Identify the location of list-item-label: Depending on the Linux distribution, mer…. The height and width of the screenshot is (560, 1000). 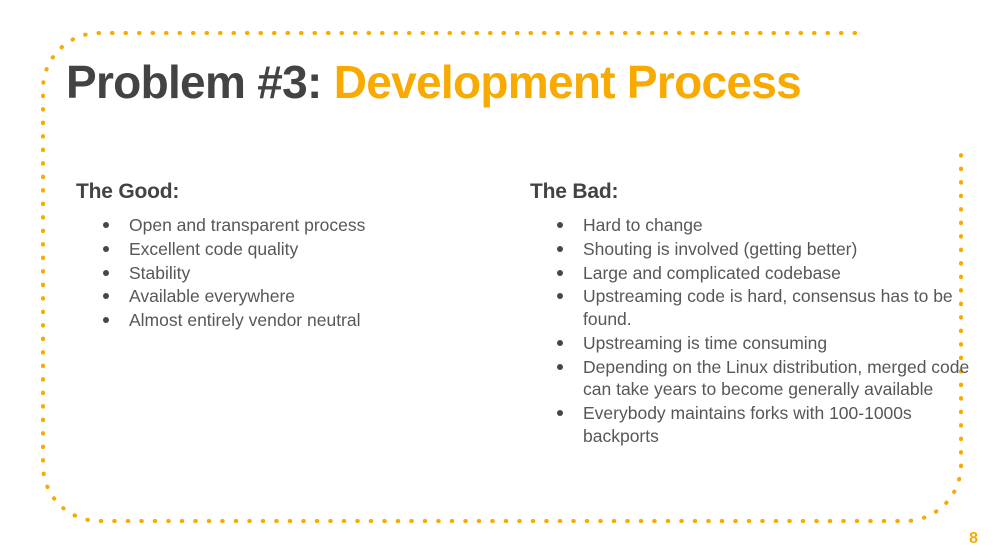
(776, 378).